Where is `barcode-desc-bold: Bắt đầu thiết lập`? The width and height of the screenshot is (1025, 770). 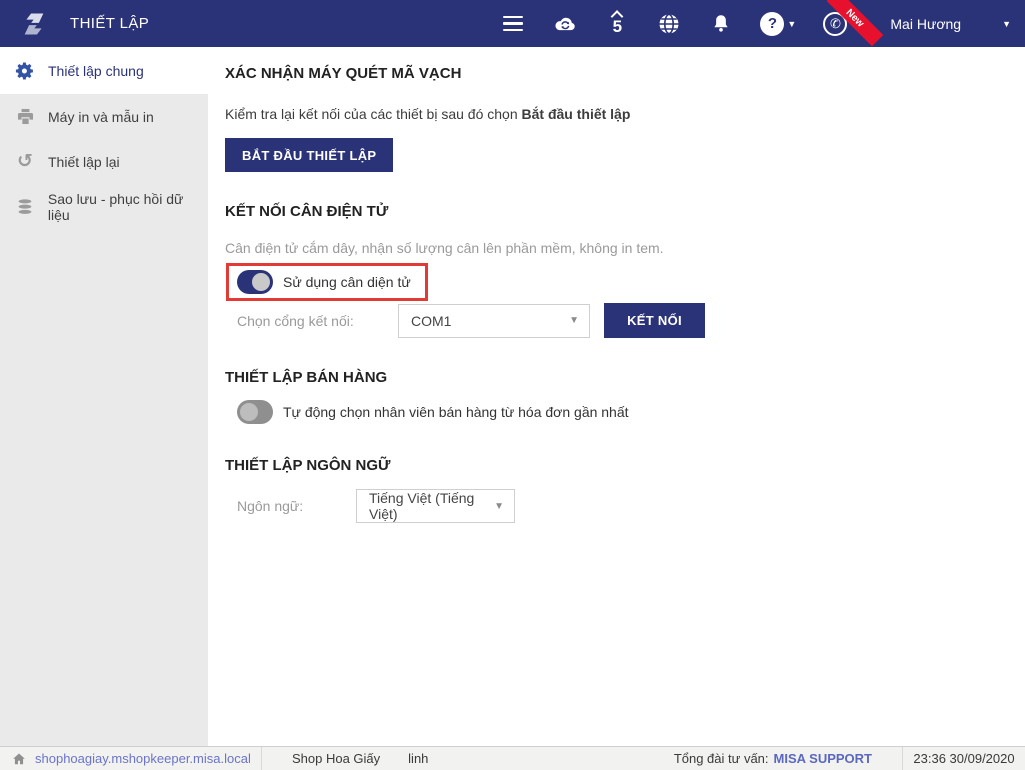
barcode-desc-bold: Bắt đầu thiết lập is located at coordinates (576, 114).